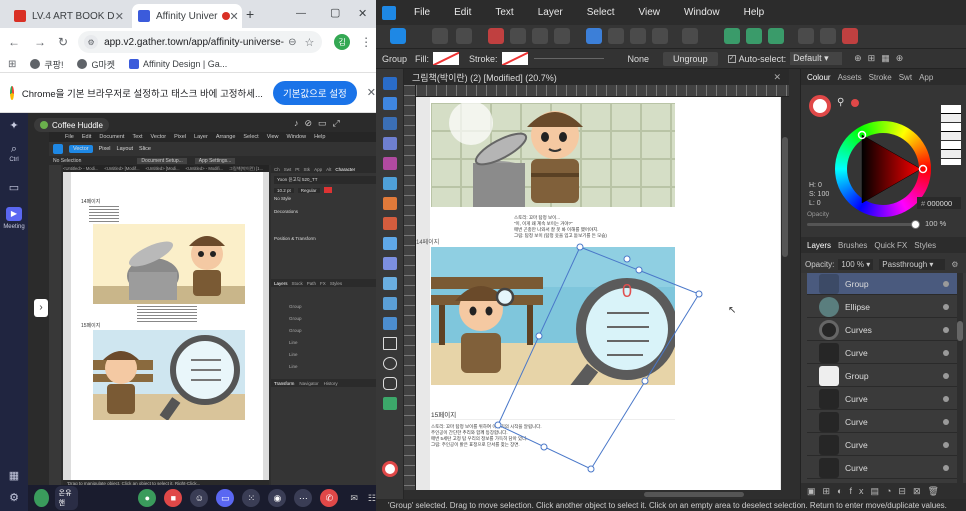 This screenshot has height=511, width=966. Describe the element at coordinates (12, 64) in the screenshot. I see `apps-grid-icon: ⊞` at that location.